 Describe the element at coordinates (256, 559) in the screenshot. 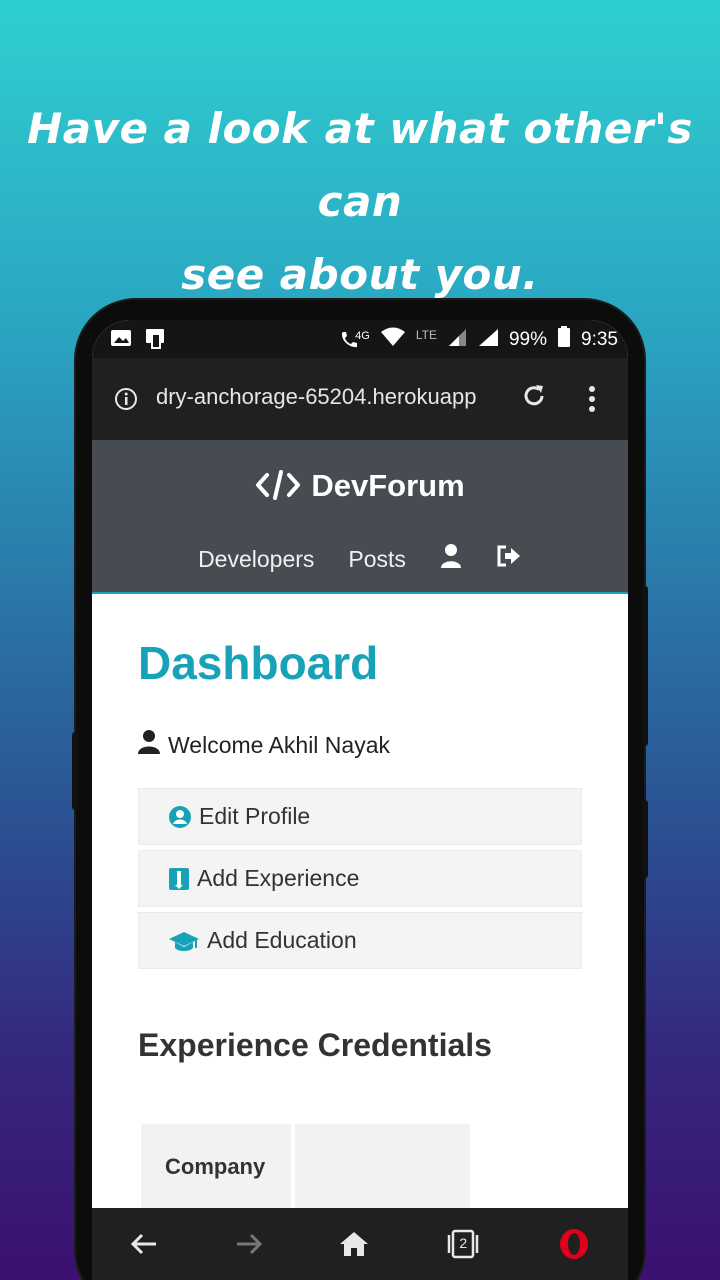

I see `nav-link-developers: Developers` at that location.